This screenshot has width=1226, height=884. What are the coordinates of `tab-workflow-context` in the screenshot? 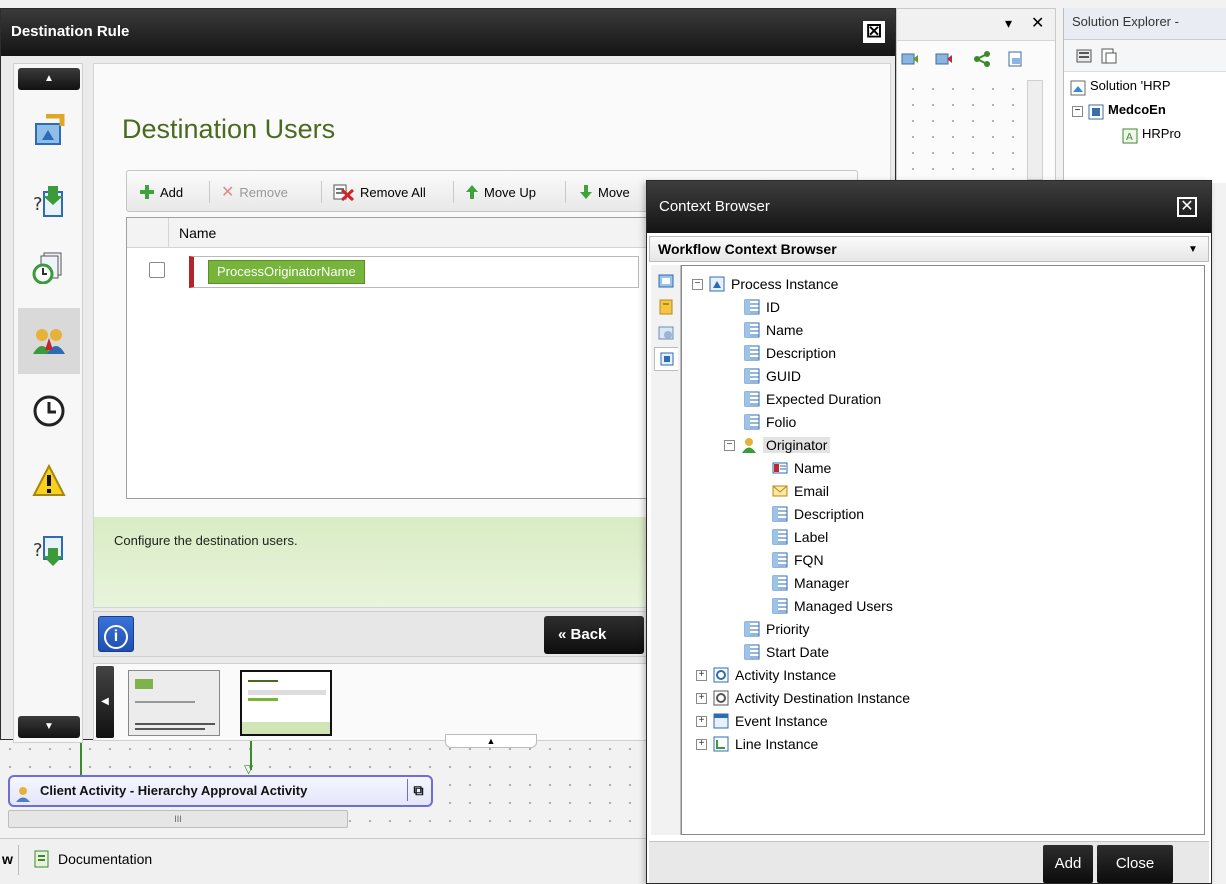 It's located at (666, 359).